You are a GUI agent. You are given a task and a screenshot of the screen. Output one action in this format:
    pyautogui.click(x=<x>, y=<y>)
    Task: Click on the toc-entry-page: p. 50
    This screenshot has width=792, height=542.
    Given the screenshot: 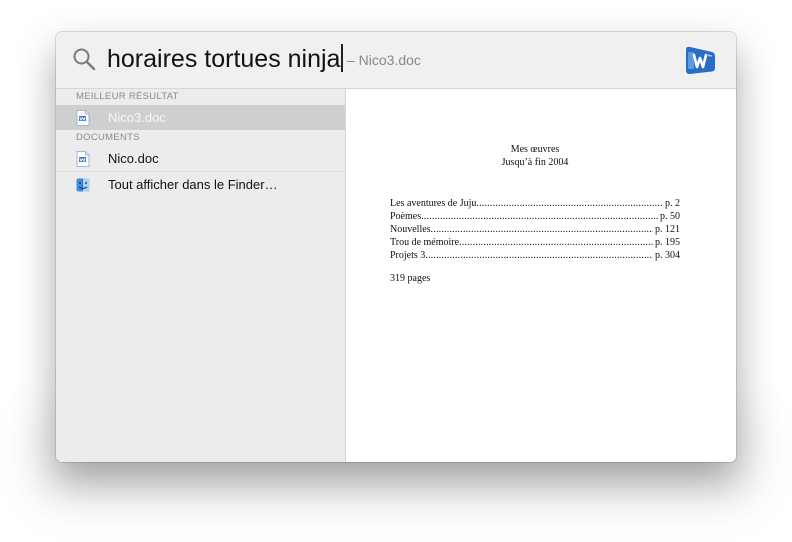 What is the action you would take?
    pyautogui.click(x=670, y=216)
    